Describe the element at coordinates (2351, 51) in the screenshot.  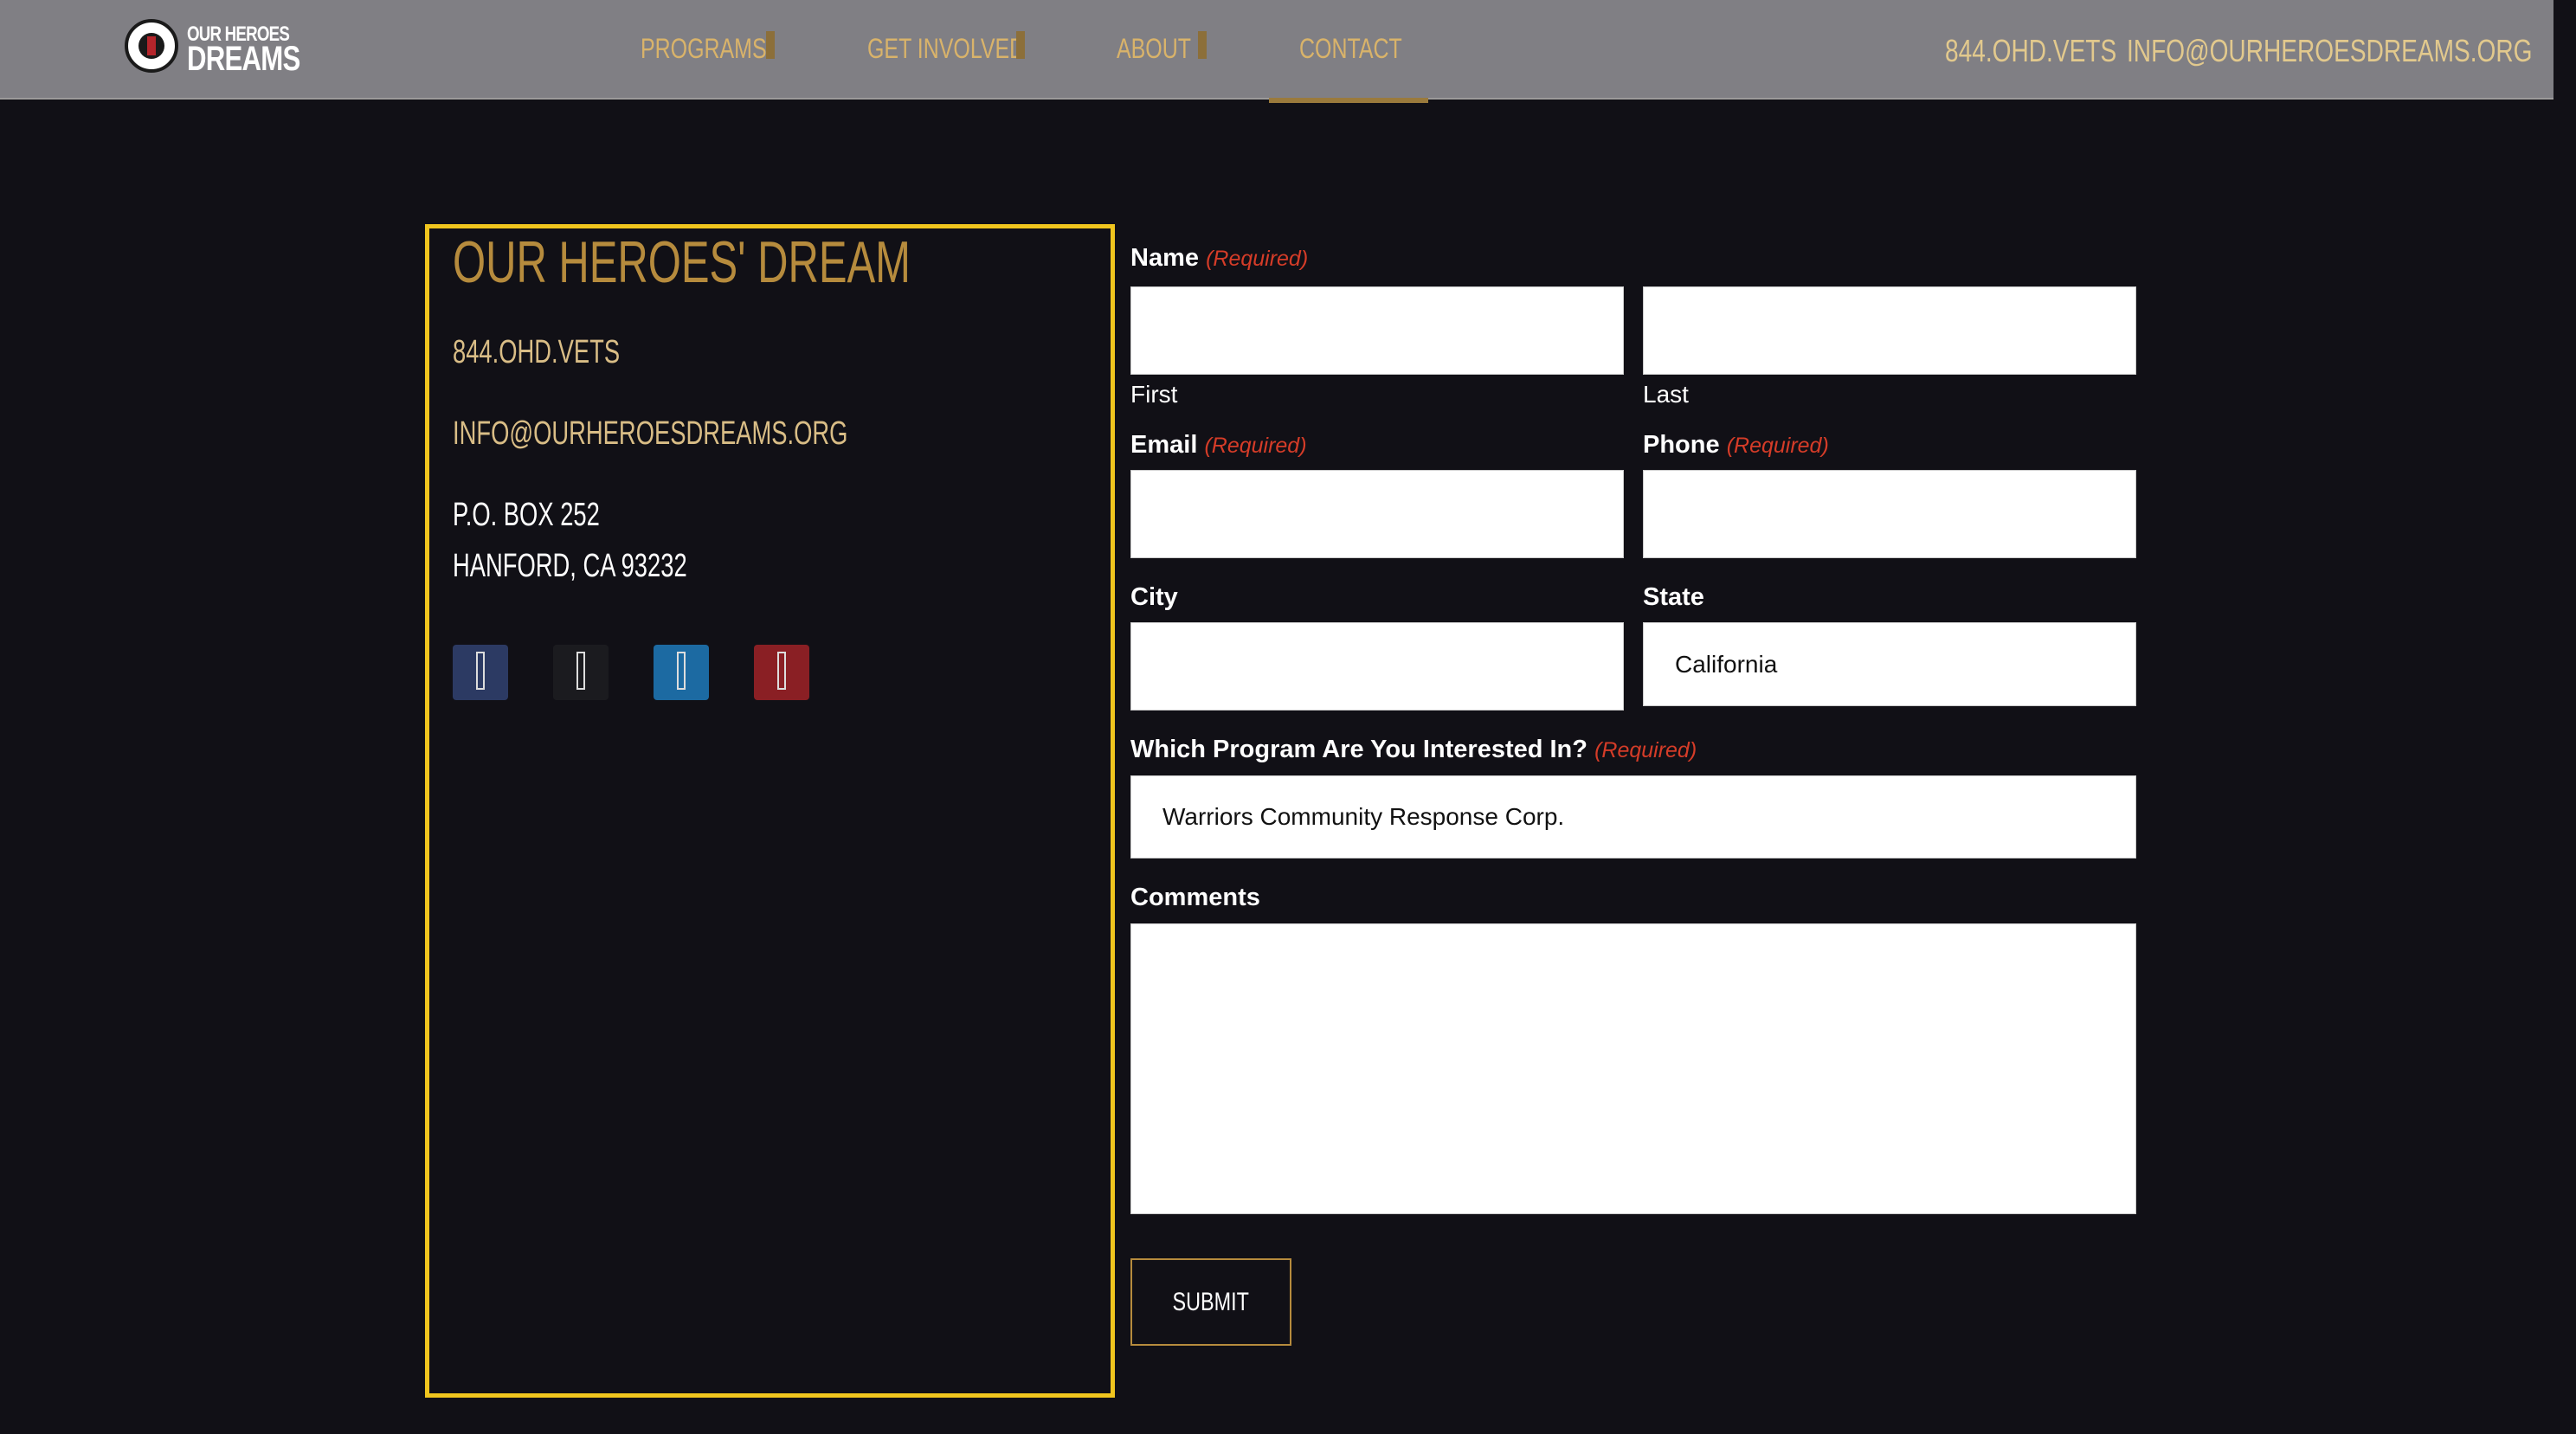
I see `header-email-link: INFO@OURHEROESDREAMS.ORG` at that location.